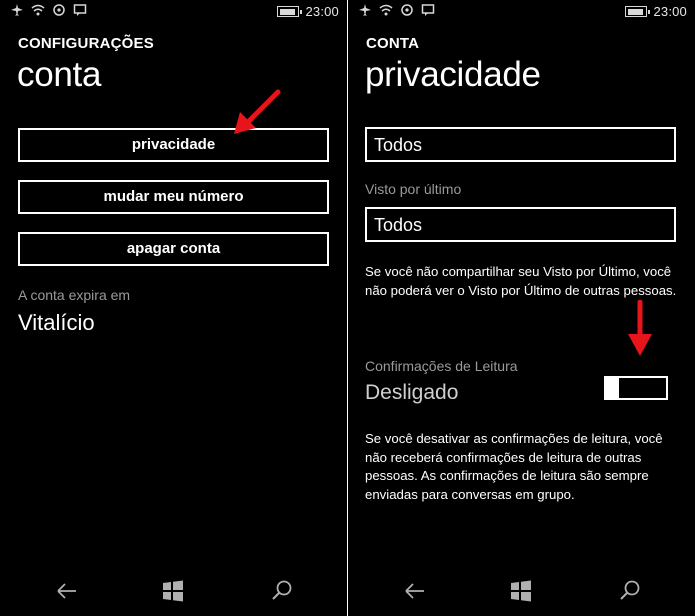 The image size is (695, 616). I want to click on section-label: CONFIGURAÇÕES, so click(86, 43).